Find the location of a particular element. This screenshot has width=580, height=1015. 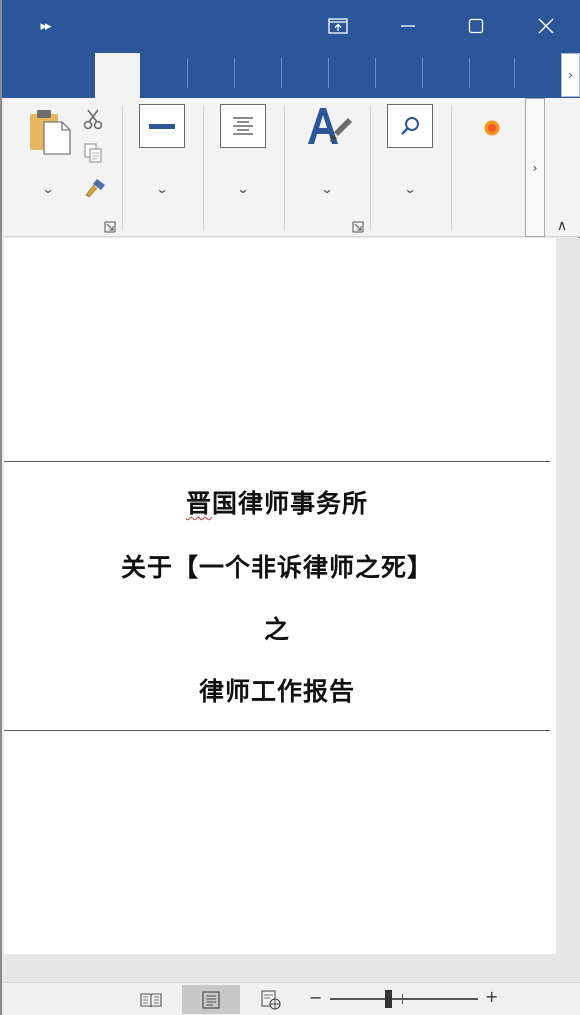

font-group-button is located at coordinates (162, 126).